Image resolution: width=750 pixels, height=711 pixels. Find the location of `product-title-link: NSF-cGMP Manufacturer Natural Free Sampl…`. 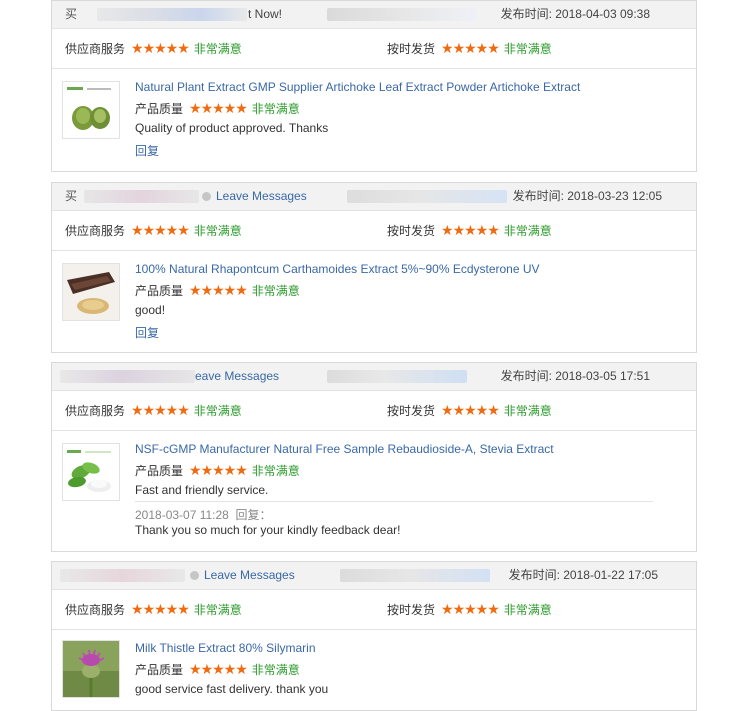

product-title-link: NSF-cGMP Manufacturer Natural Free Sampl… is located at coordinates (344, 449).